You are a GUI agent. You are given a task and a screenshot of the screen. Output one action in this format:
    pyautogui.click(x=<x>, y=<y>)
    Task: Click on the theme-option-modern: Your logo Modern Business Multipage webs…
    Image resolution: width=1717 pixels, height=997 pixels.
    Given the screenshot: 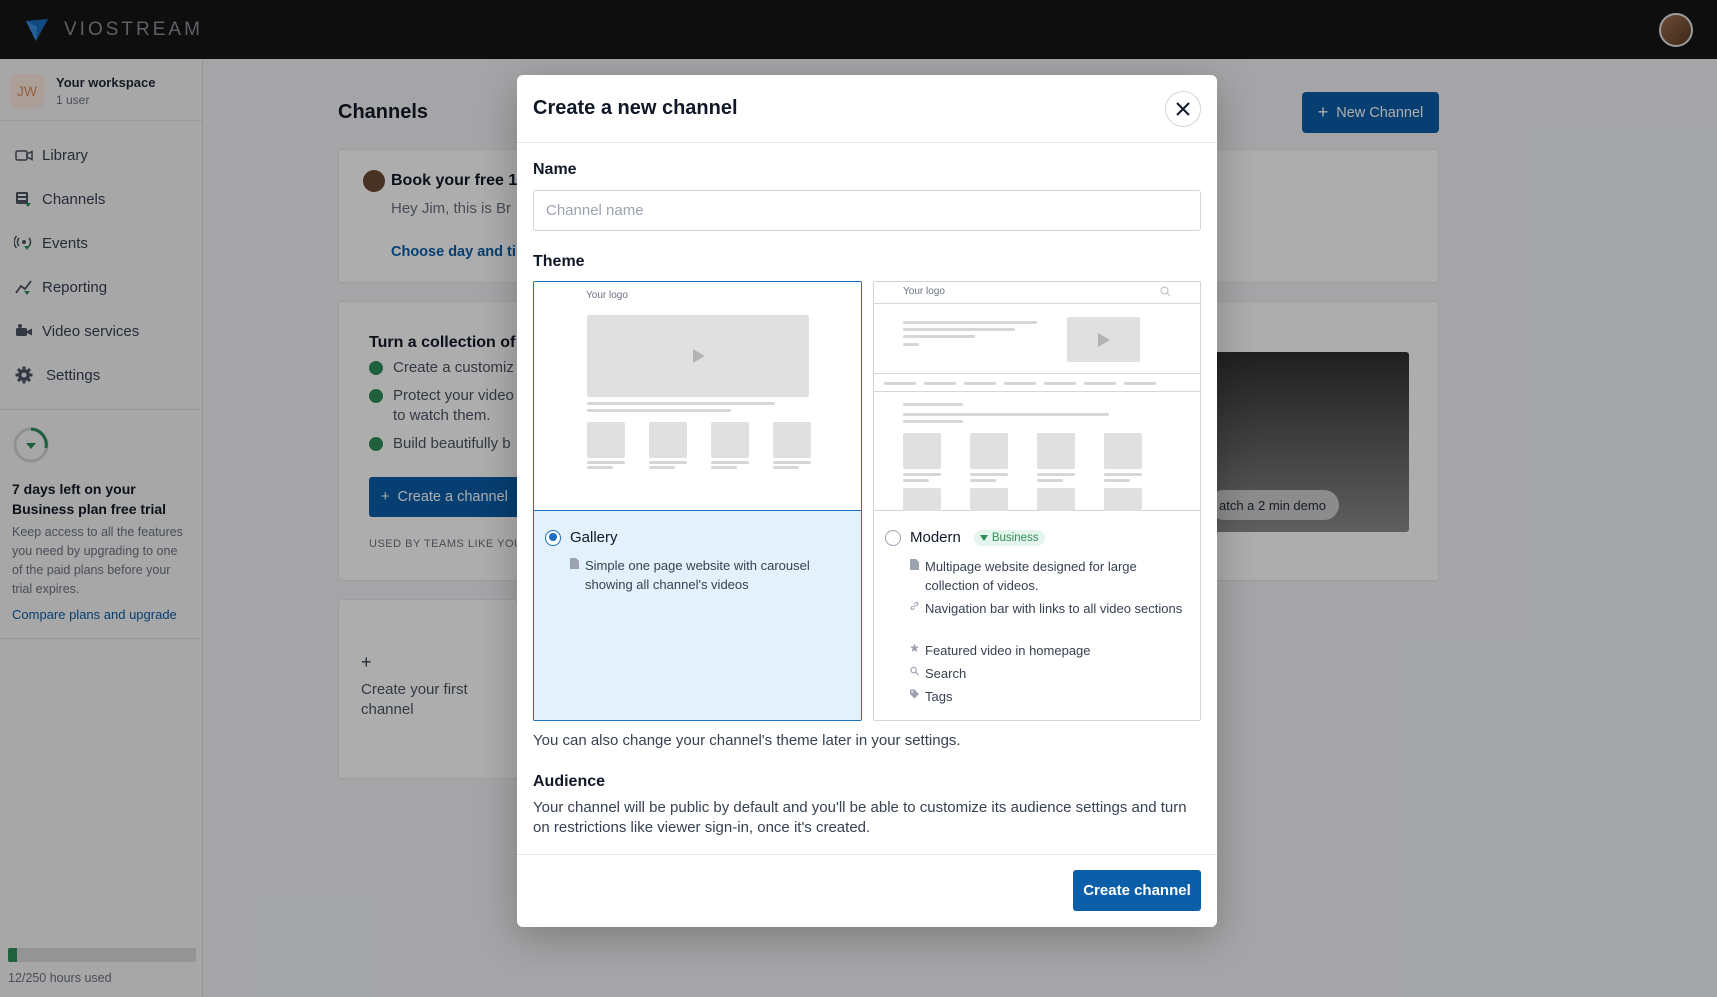 What is the action you would take?
    pyautogui.click(x=1037, y=501)
    